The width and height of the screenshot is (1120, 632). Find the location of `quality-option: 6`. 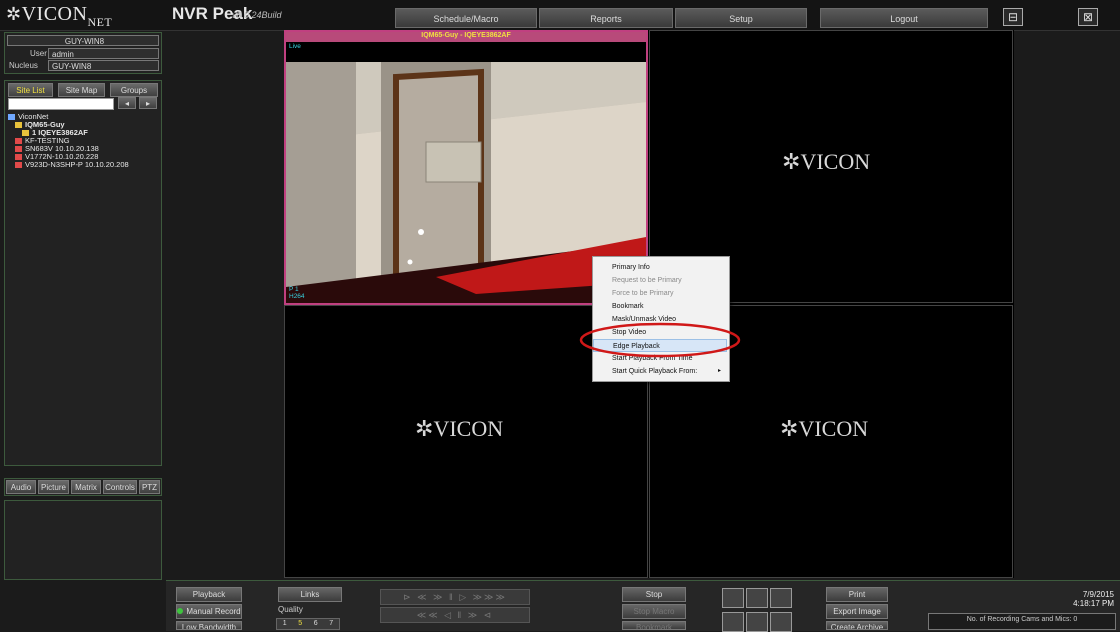

quality-option: 6 is located at coordinates (316, 624).